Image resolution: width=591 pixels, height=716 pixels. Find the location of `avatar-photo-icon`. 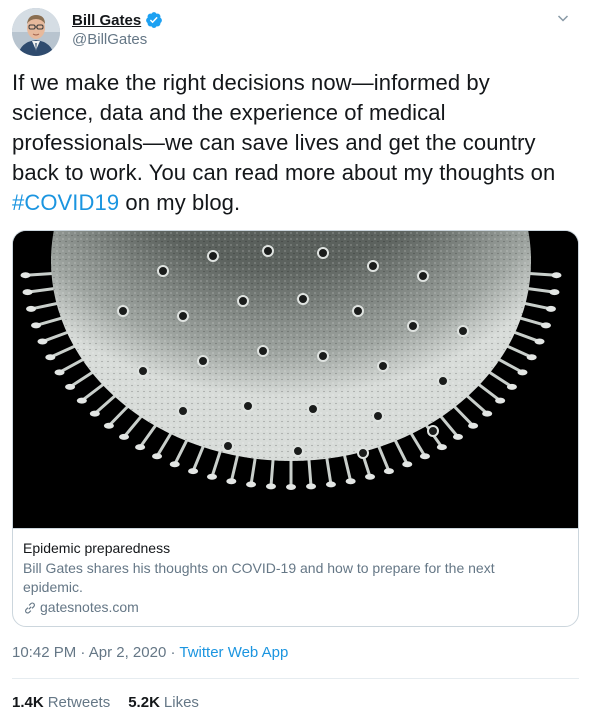

avatar-photo-icon is located at coordinates (36, 32).